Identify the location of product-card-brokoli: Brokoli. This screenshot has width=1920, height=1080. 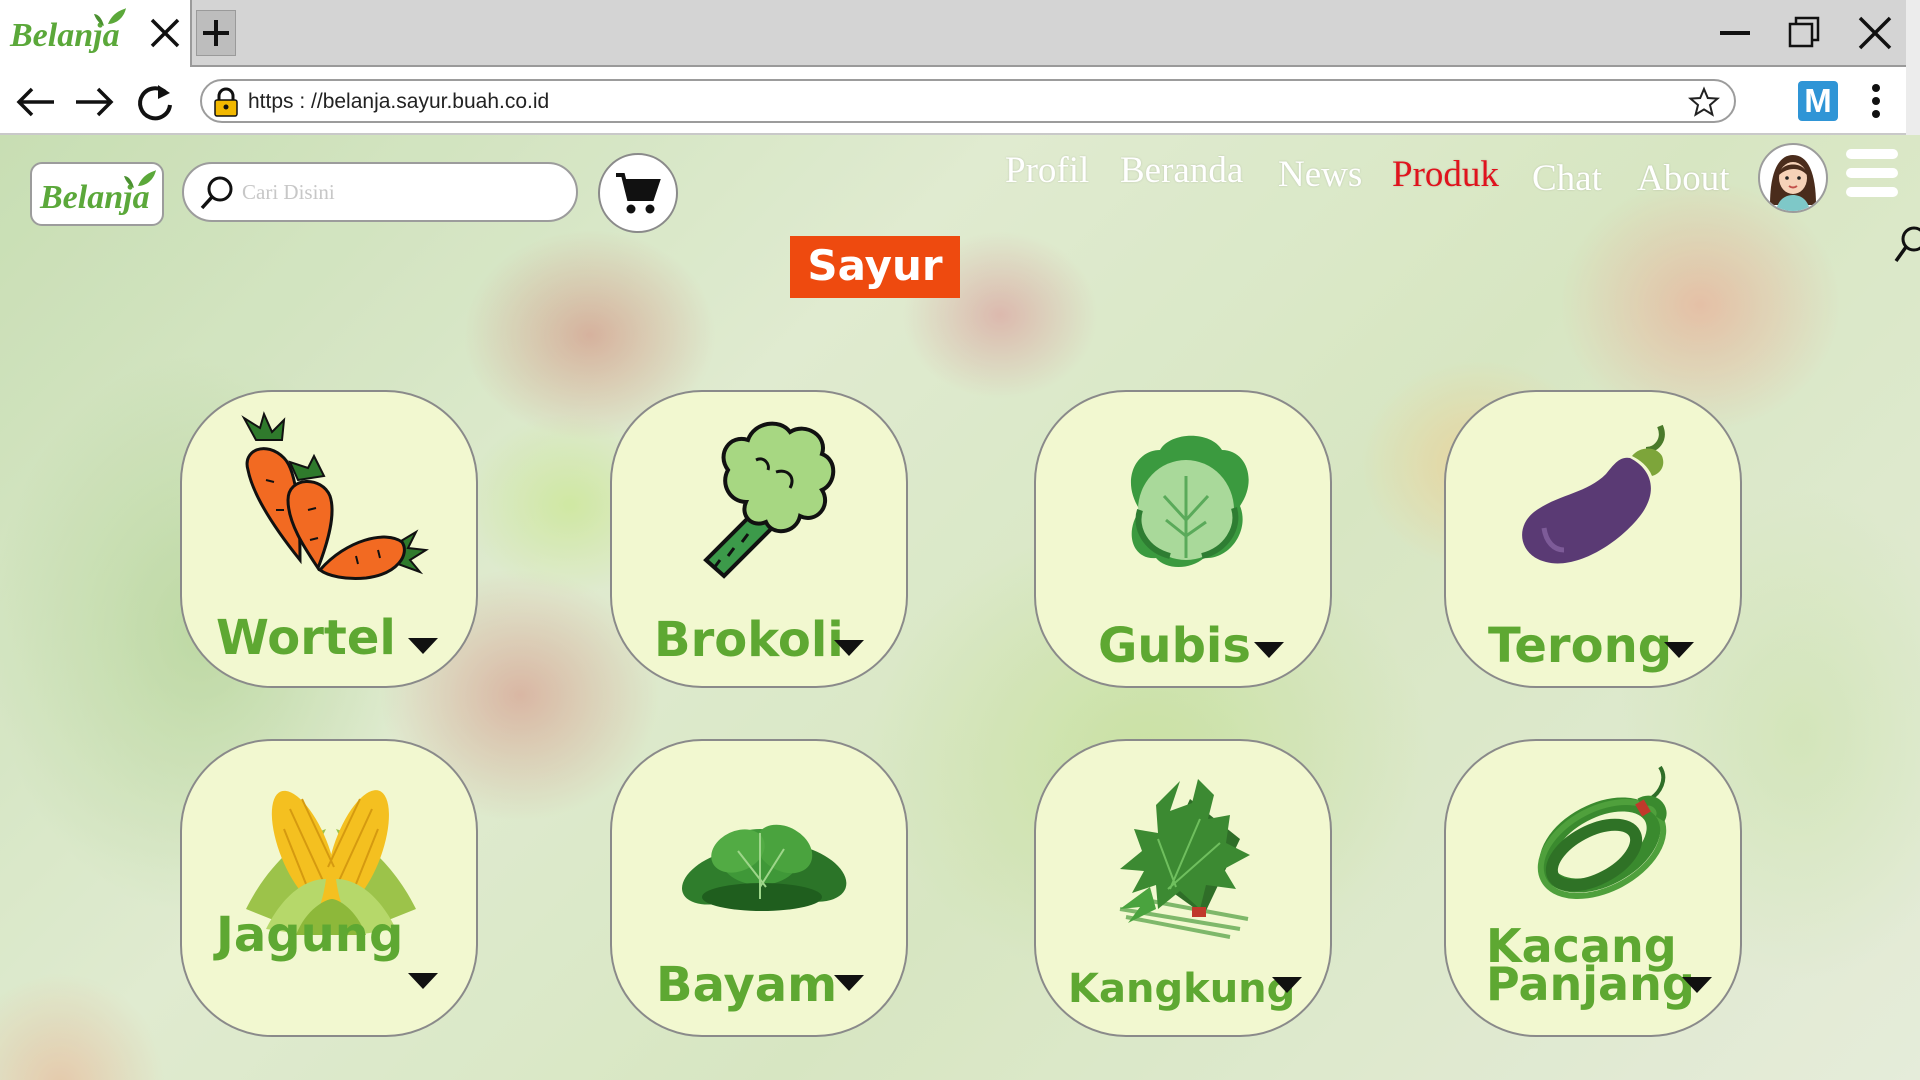
(759, 539).